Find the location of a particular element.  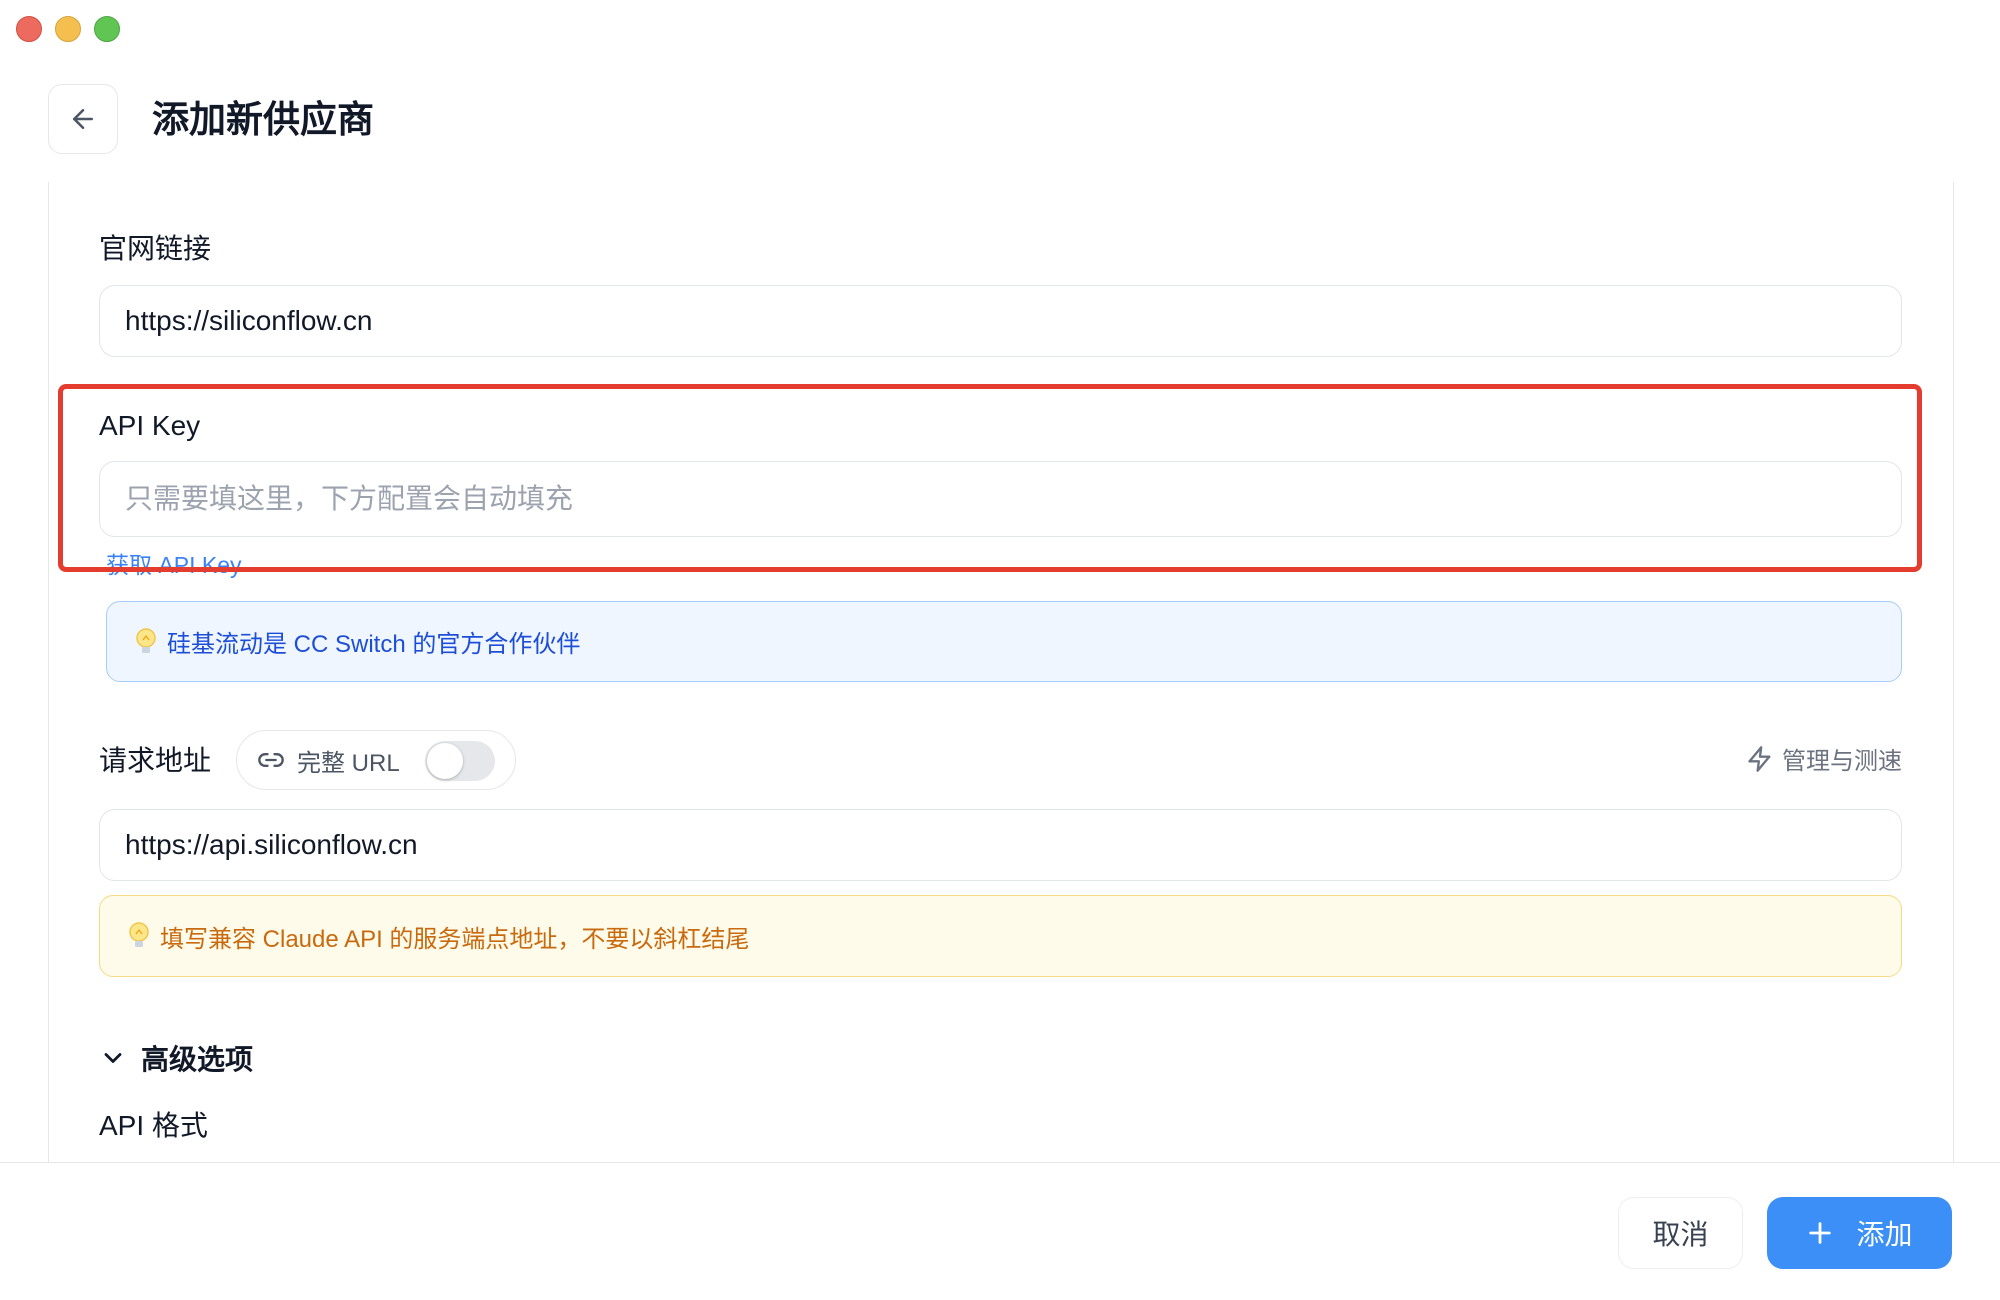

cancel-button: 取消 is located at coordinates (1680, 1233).